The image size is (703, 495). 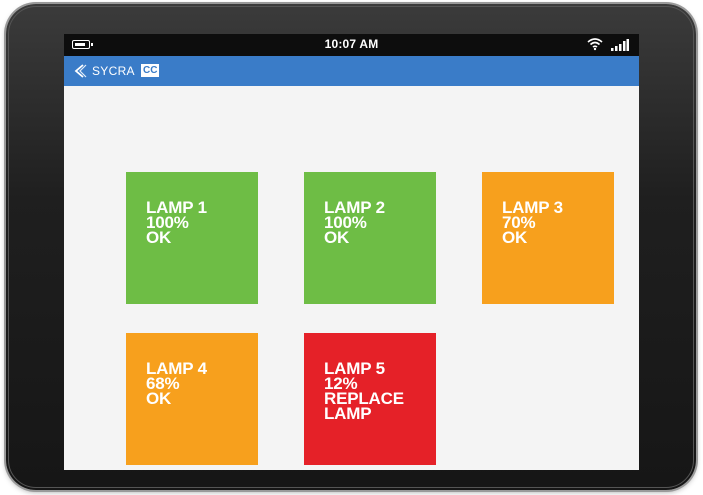 I want to click on lamp-status-line2: LAMP, so click(x=348, y=413).